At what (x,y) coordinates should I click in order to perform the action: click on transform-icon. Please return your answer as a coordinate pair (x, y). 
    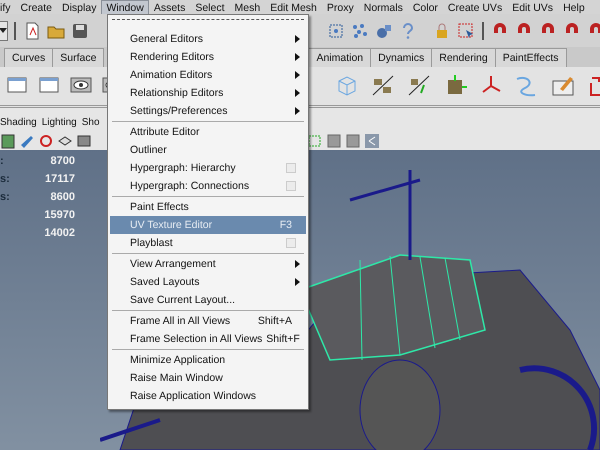
    Looking at the image, I should click on (46, 141).